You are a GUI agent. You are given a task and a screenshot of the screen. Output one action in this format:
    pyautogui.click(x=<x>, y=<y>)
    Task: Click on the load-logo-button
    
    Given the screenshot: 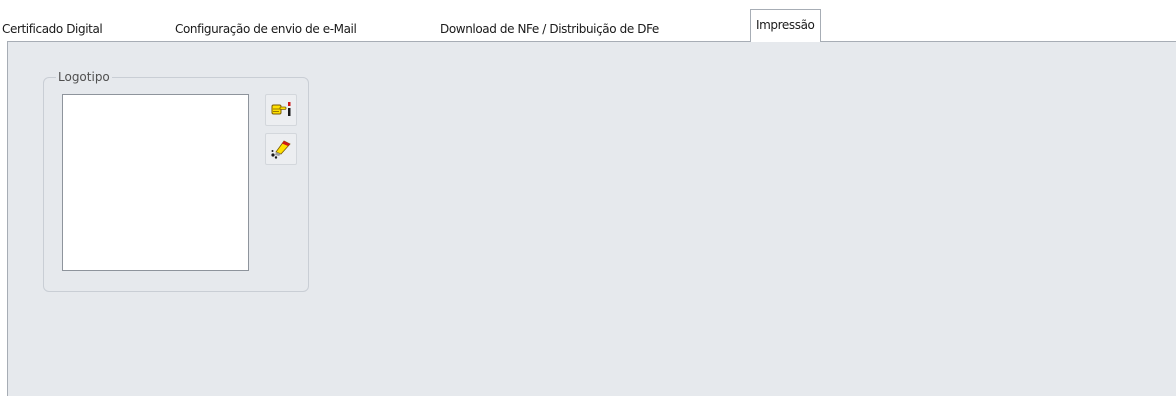 What is the action you would take?
    pyautogui.click(x=281, y=110)
    